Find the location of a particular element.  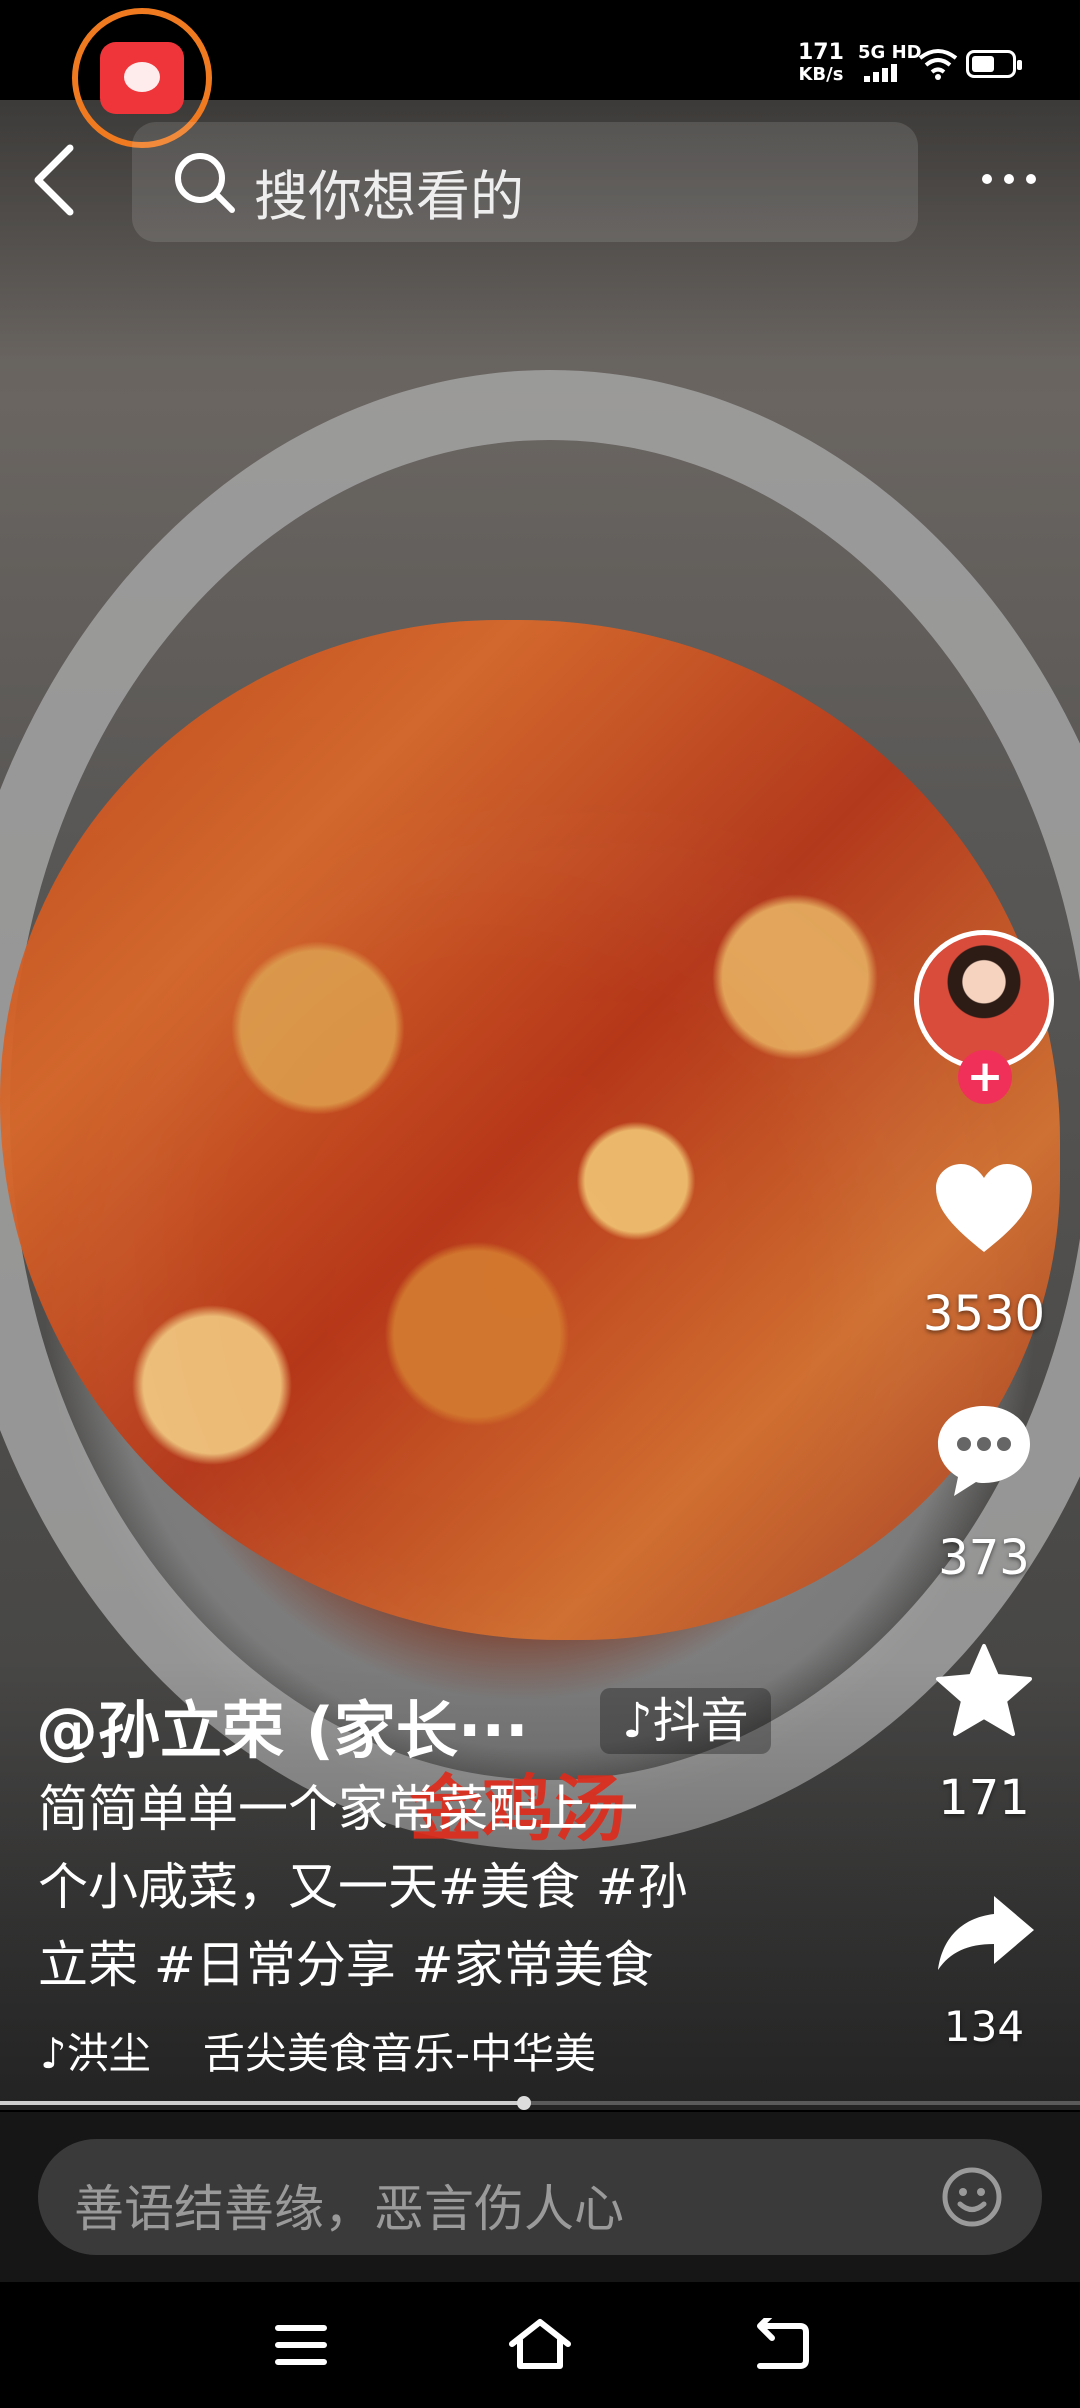

network-speed: 171 KB/s is located at coordinates (821, 64).